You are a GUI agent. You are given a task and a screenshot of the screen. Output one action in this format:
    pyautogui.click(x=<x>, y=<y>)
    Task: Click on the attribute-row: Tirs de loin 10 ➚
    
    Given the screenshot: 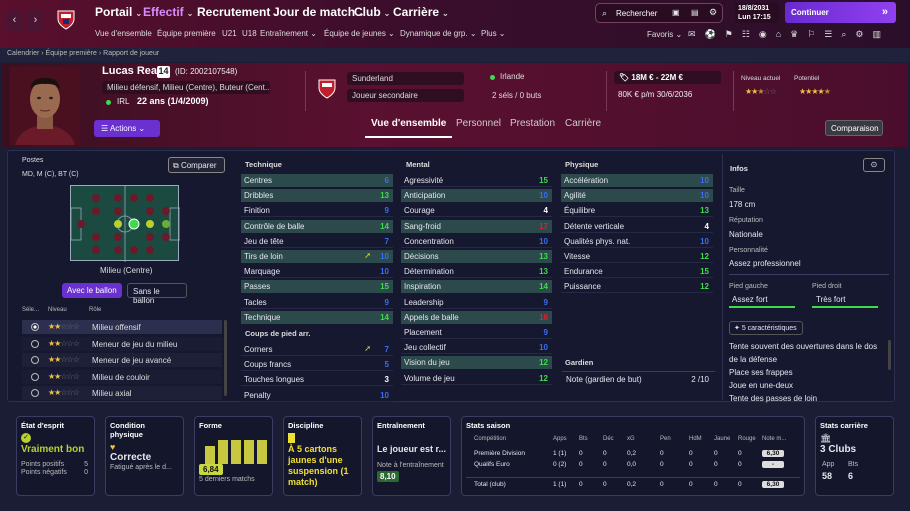 What is the action you would take?
    pyautogui.click(x=317, y=256)
    